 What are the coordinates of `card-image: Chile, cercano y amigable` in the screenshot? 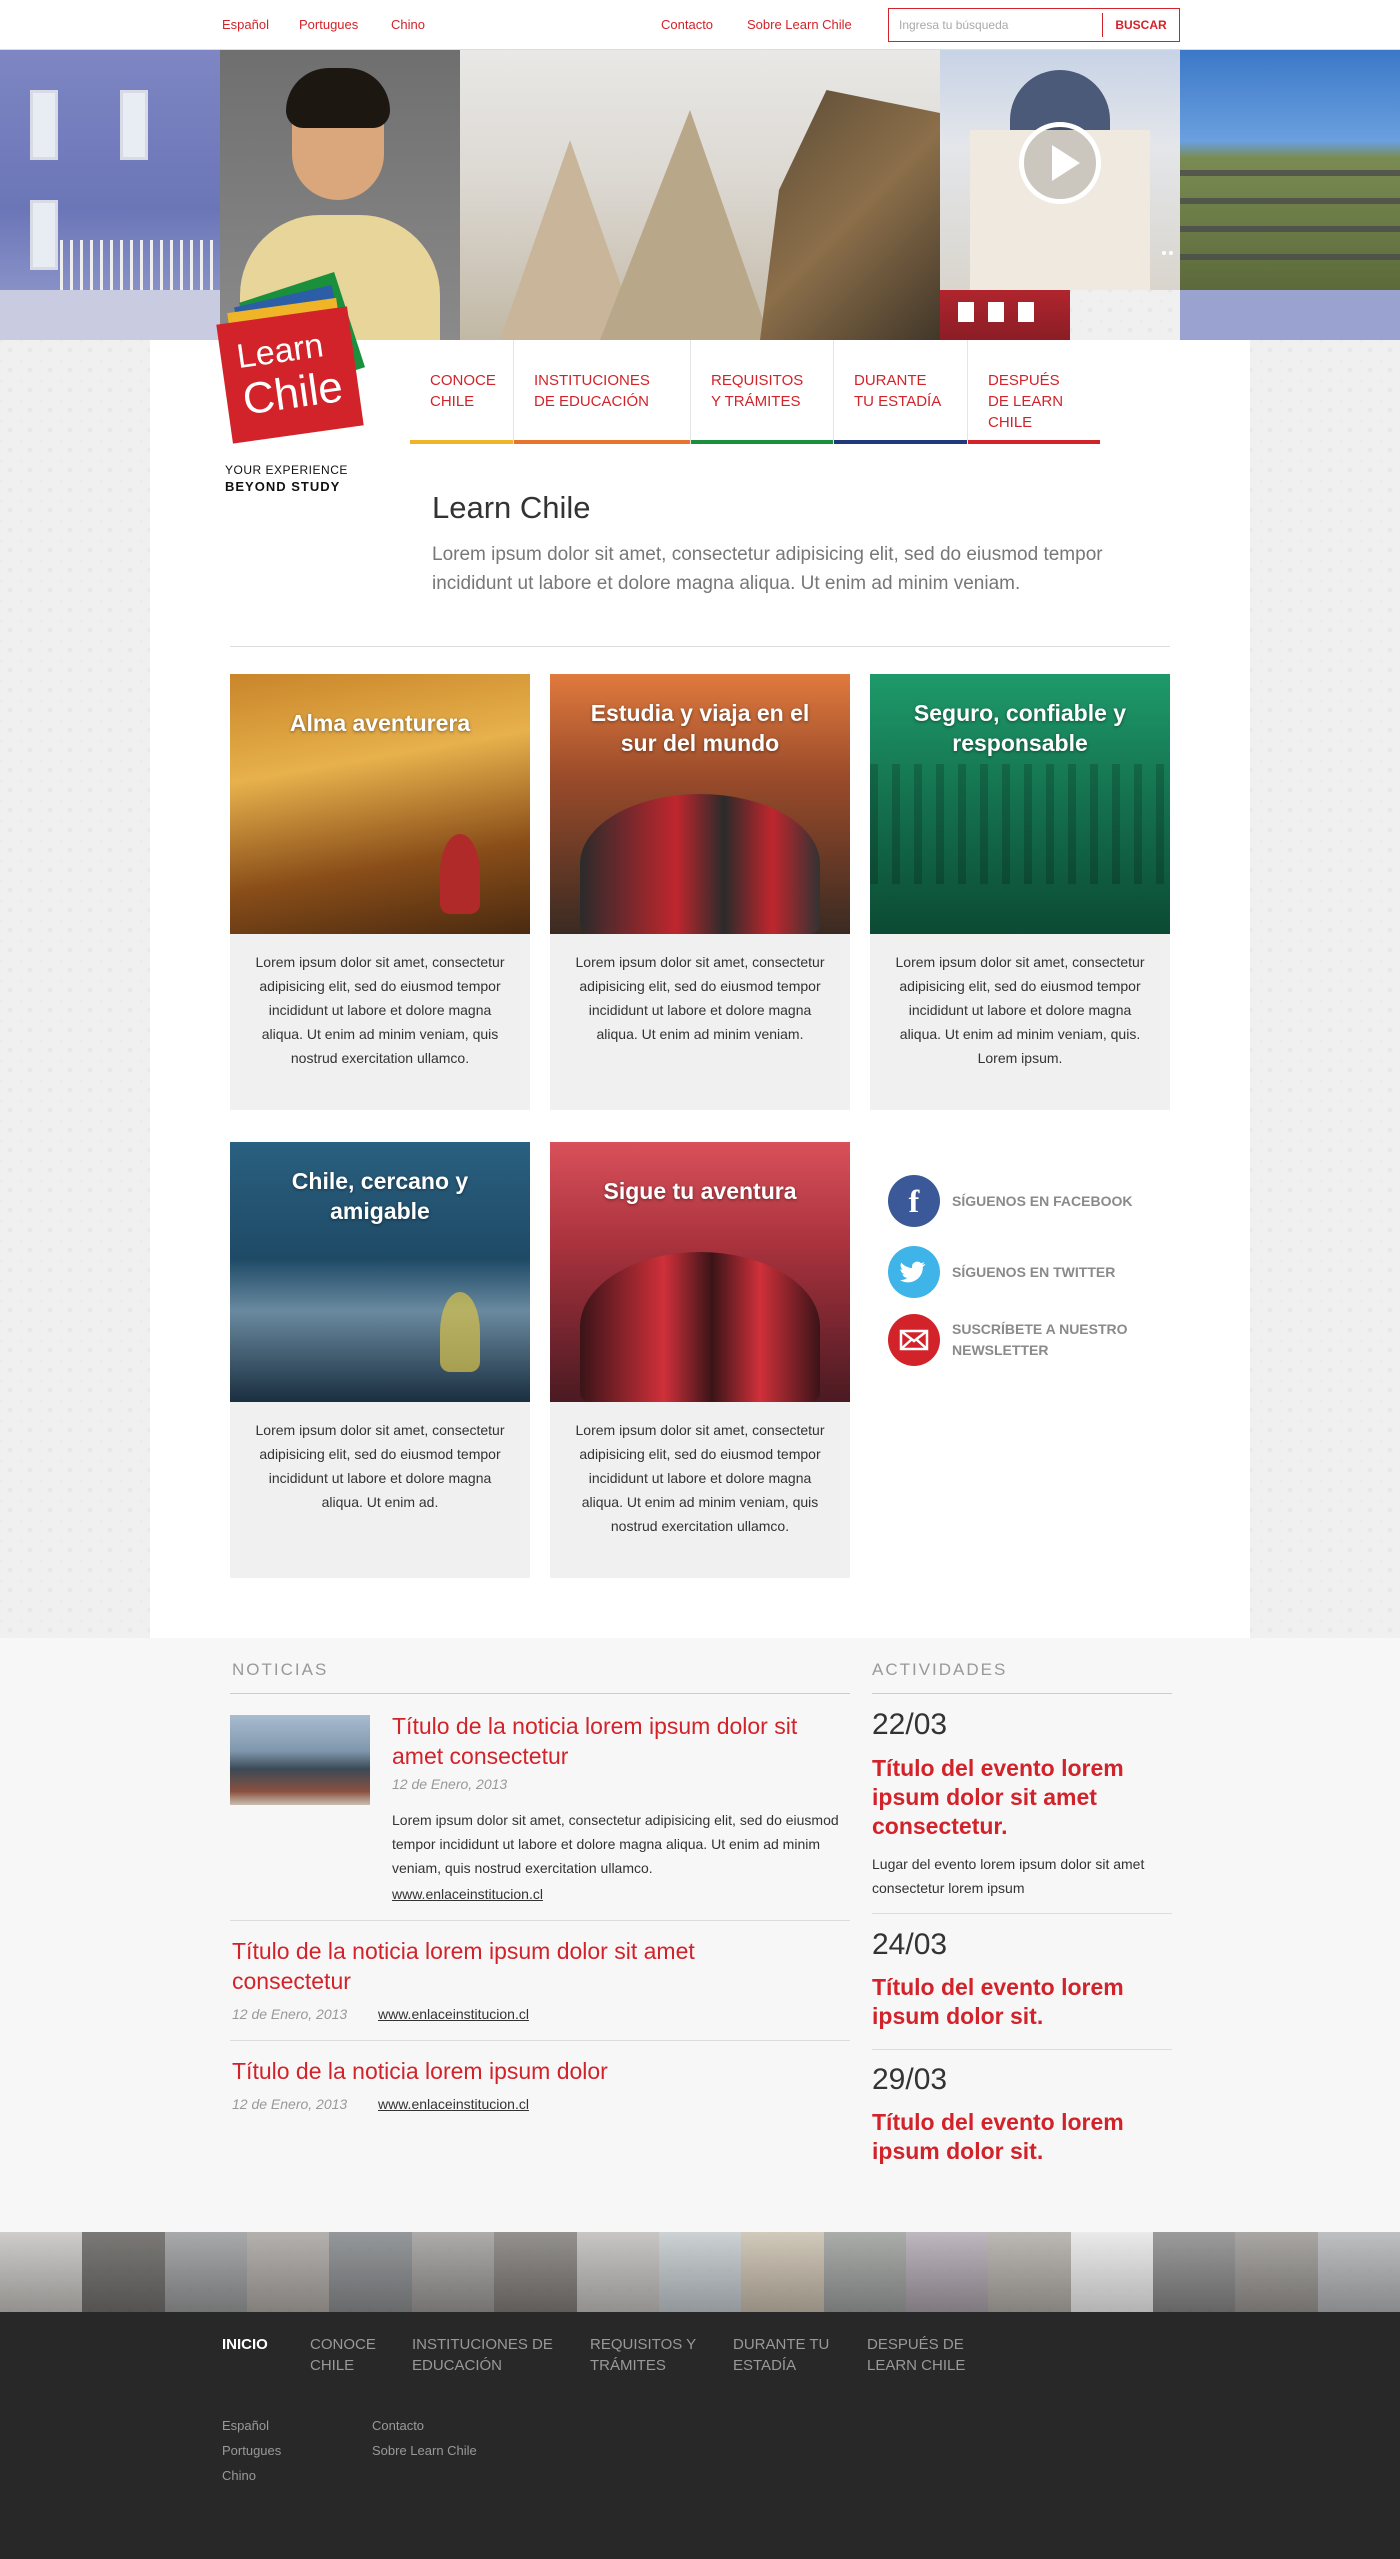 It's located at (380, 1272).